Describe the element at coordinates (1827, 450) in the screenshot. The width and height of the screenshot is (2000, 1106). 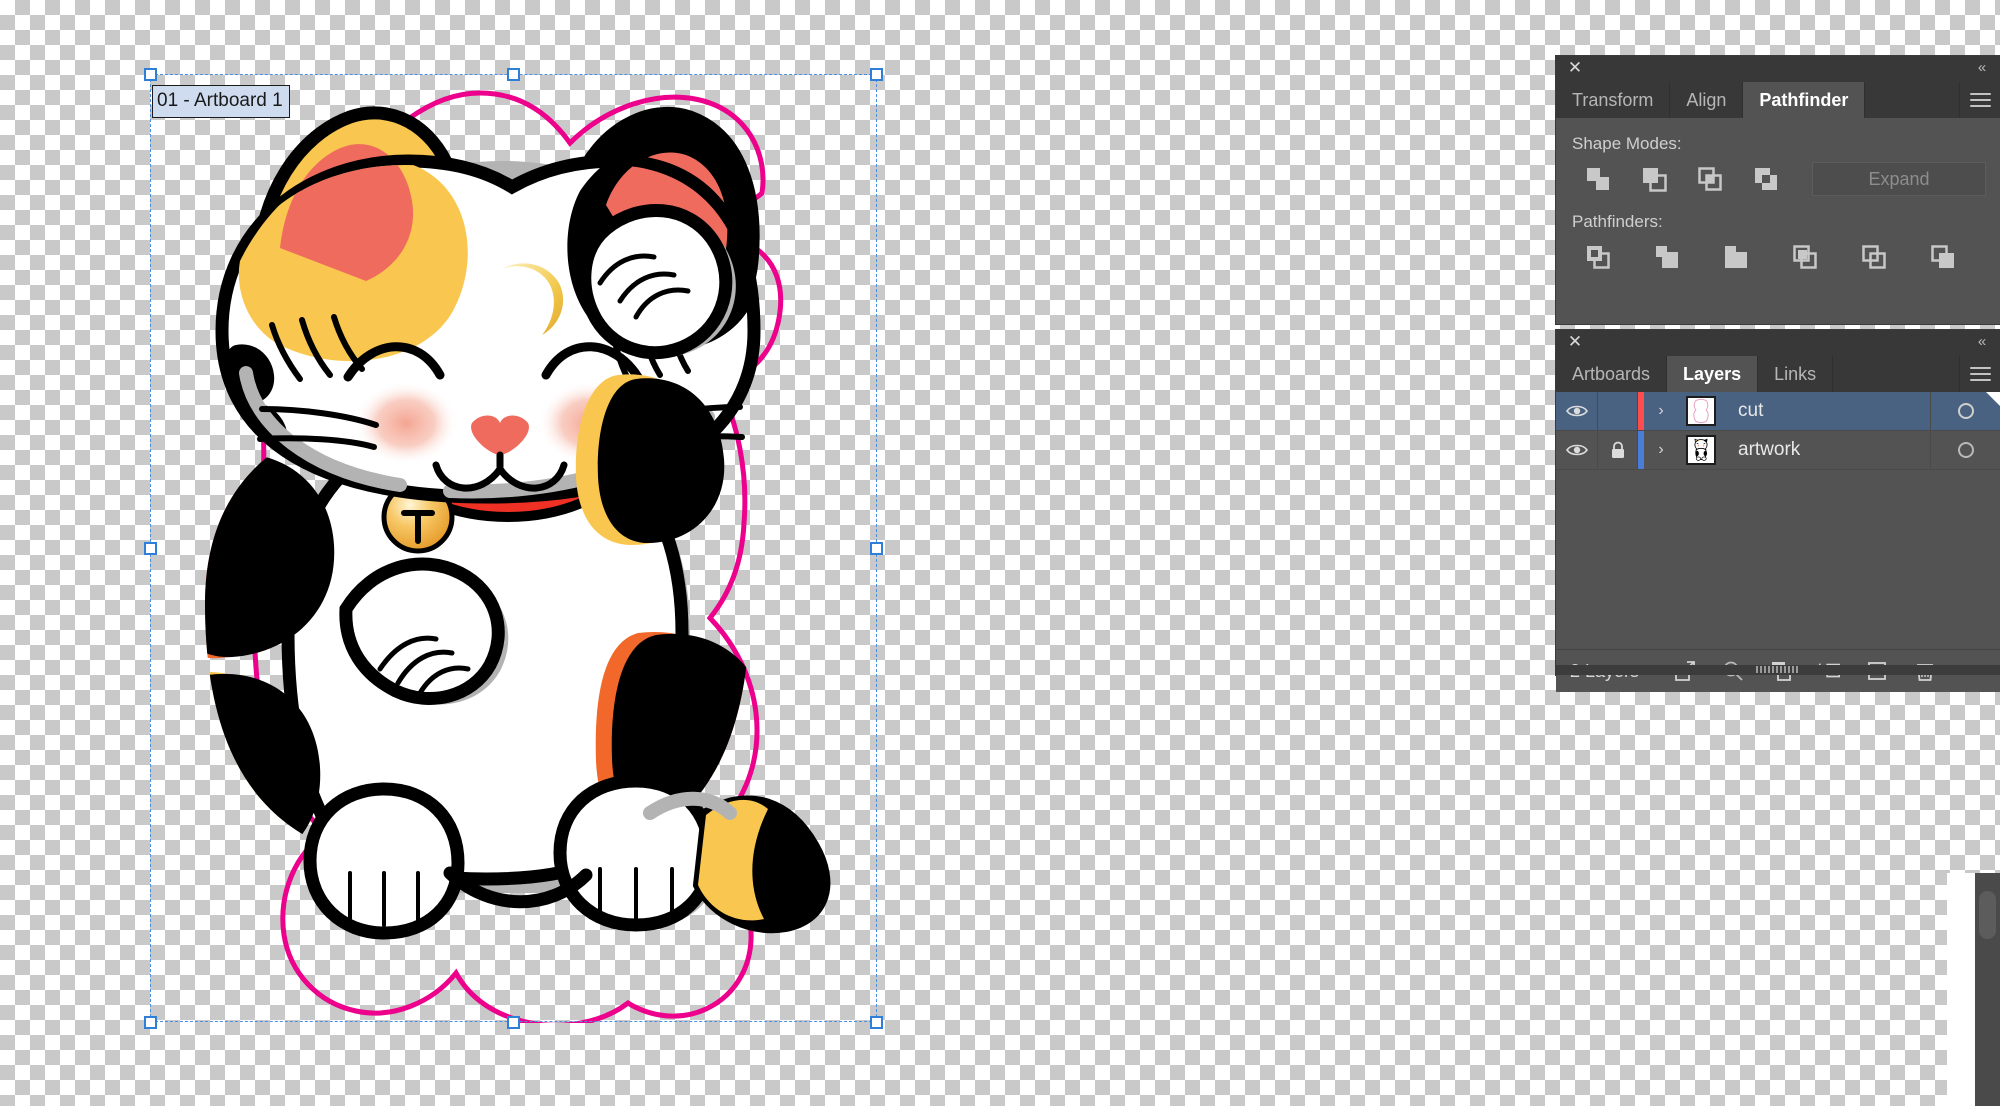
I see `layer-name-artwork: artwork` at that location.